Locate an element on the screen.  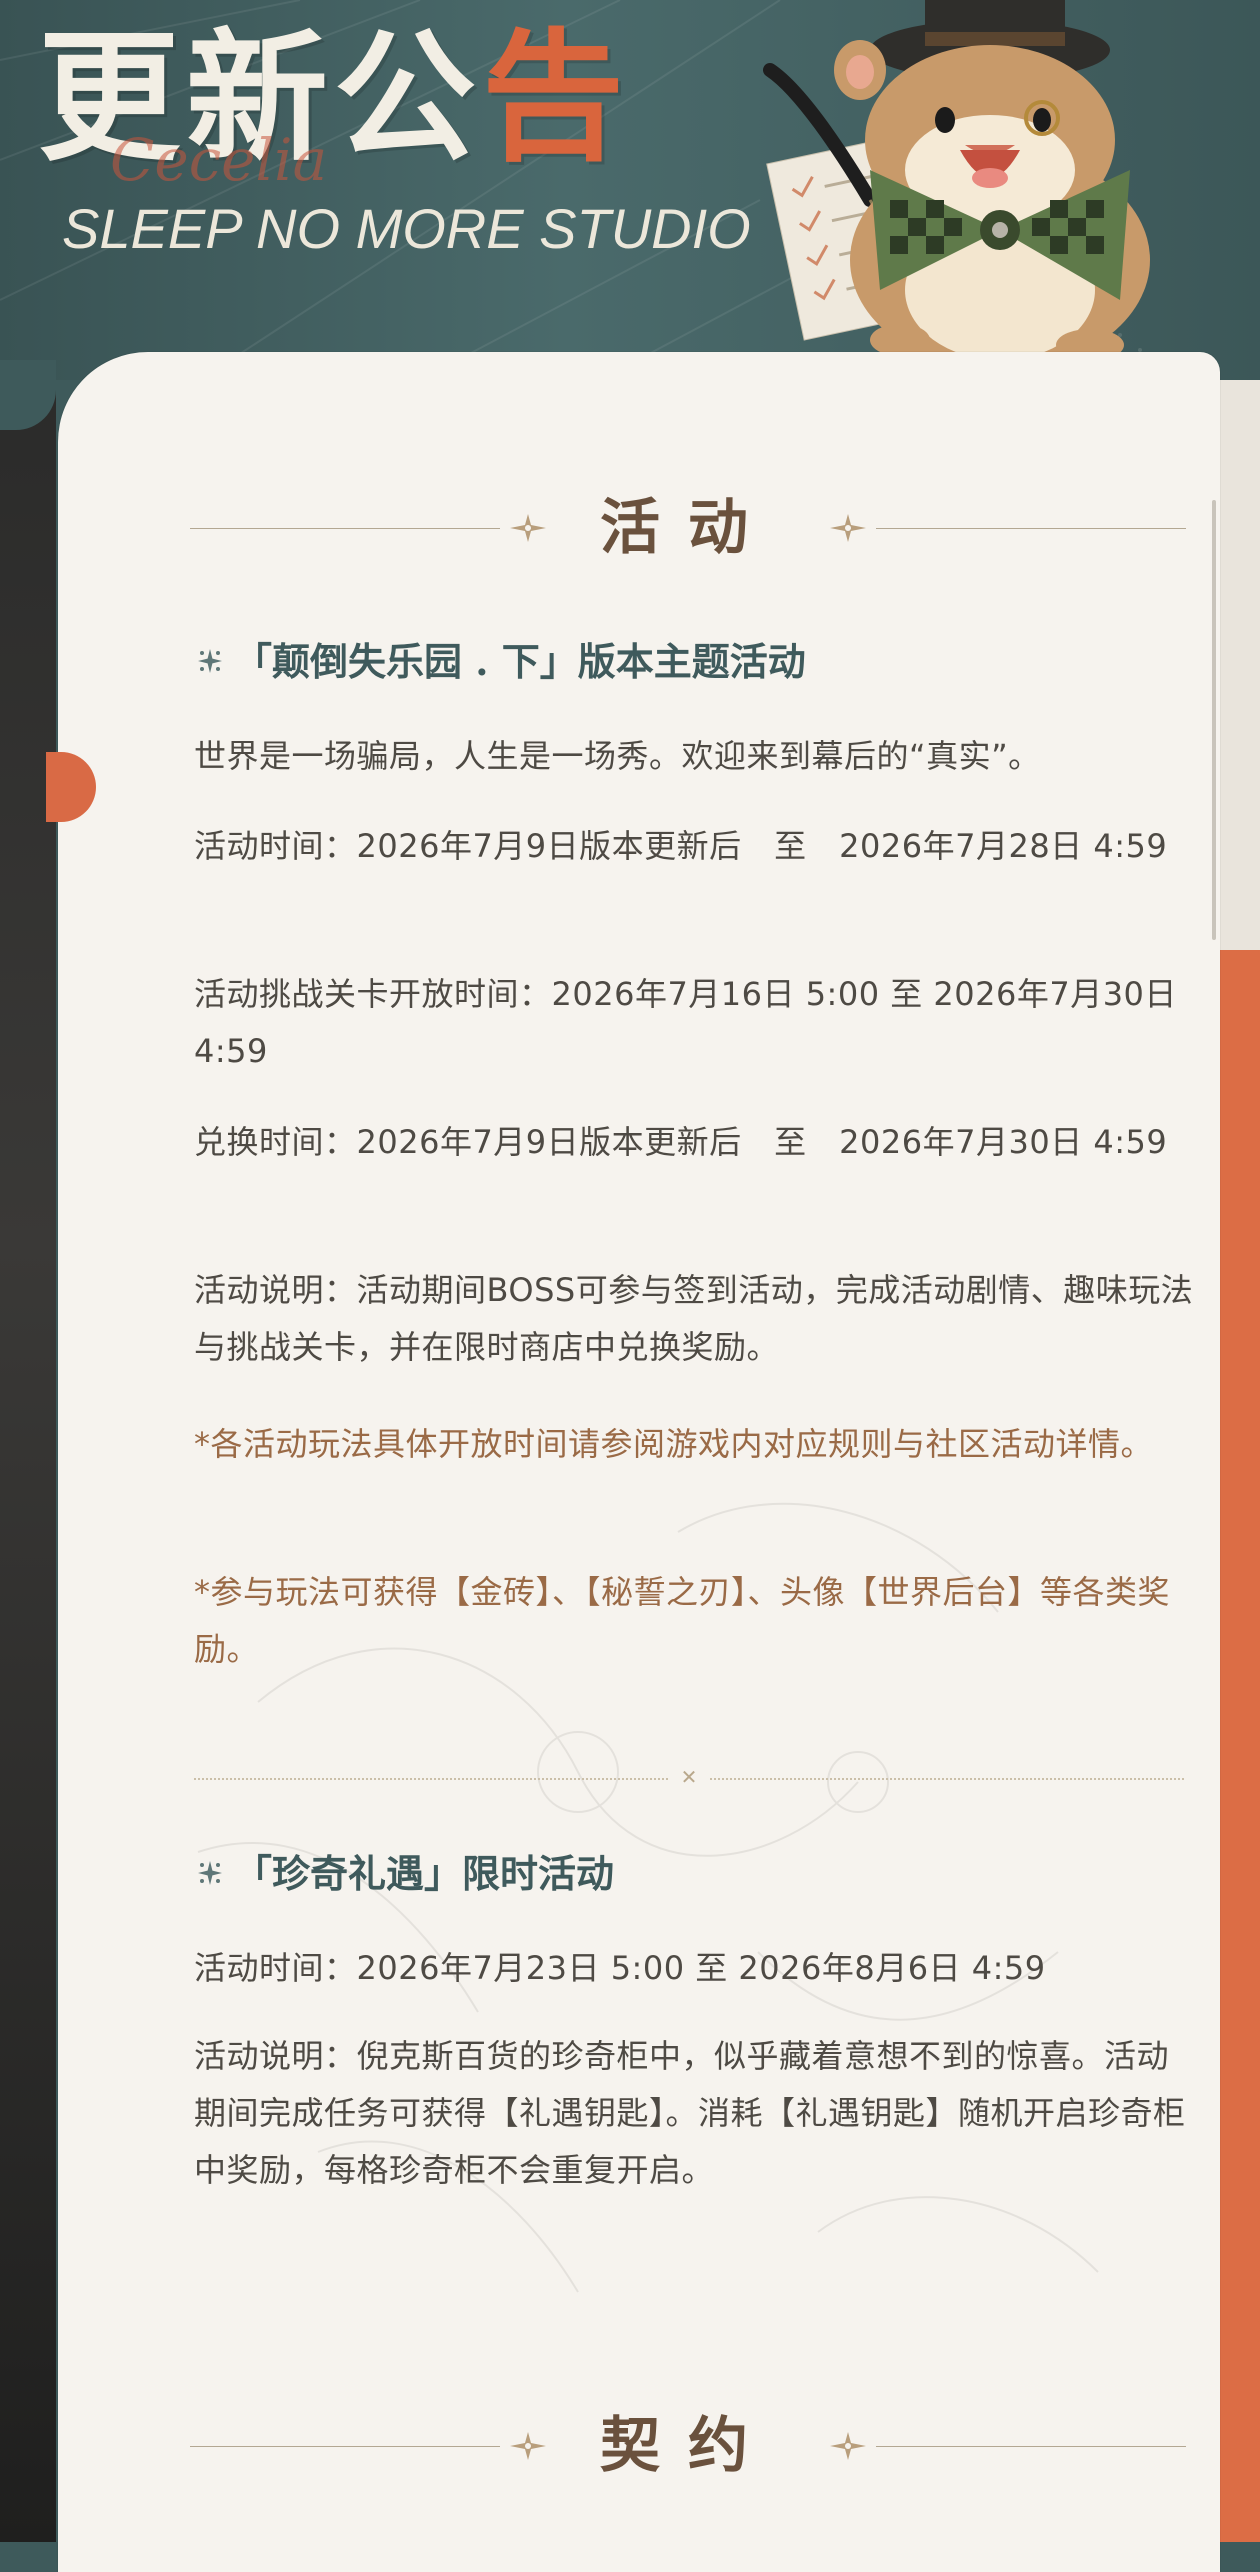
event-title: 「珍奇礼遇」限时活动 is located at coordinates (404, 1874).